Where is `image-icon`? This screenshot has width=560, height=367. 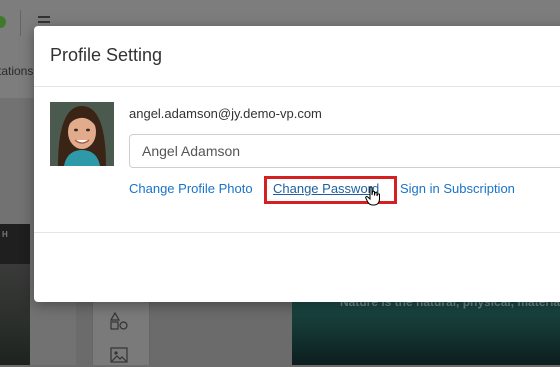 image-icon is located at coordinates (119, 355).